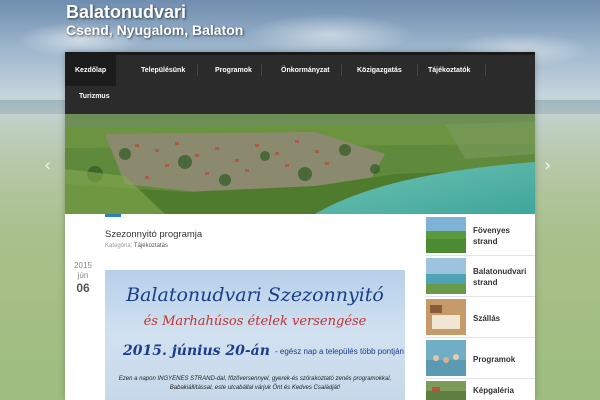  I want to click on nav-item-telepulesunk: Településünk, so click(163, 70).